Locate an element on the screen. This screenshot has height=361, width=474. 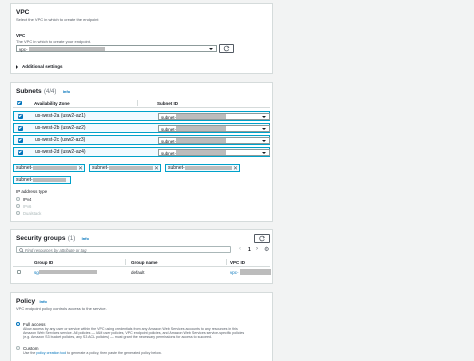
vpc-id-link: vpc- is located at coordinates (234, 272).